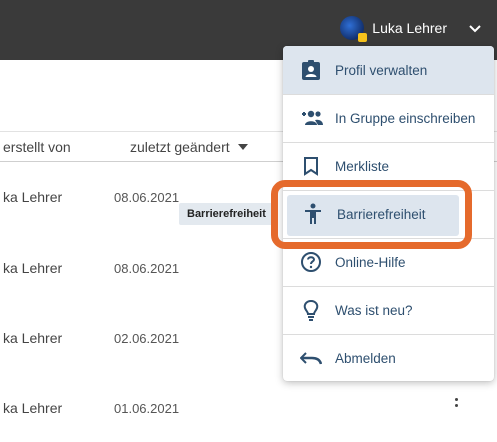 The width and height of the screenshot is (497, 442). Describe the element at coordinates (388, 70) in the screenshot. I see `menu-item-profile: Profil verwalten` at that location.